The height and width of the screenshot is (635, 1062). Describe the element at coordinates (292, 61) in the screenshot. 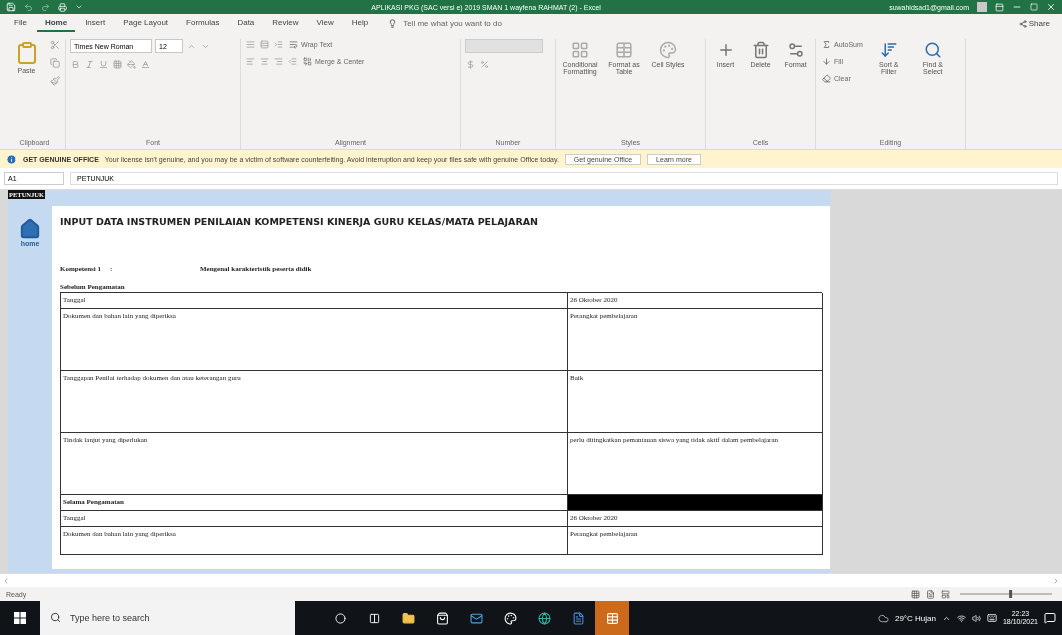

I see `indent-icon` at that location.